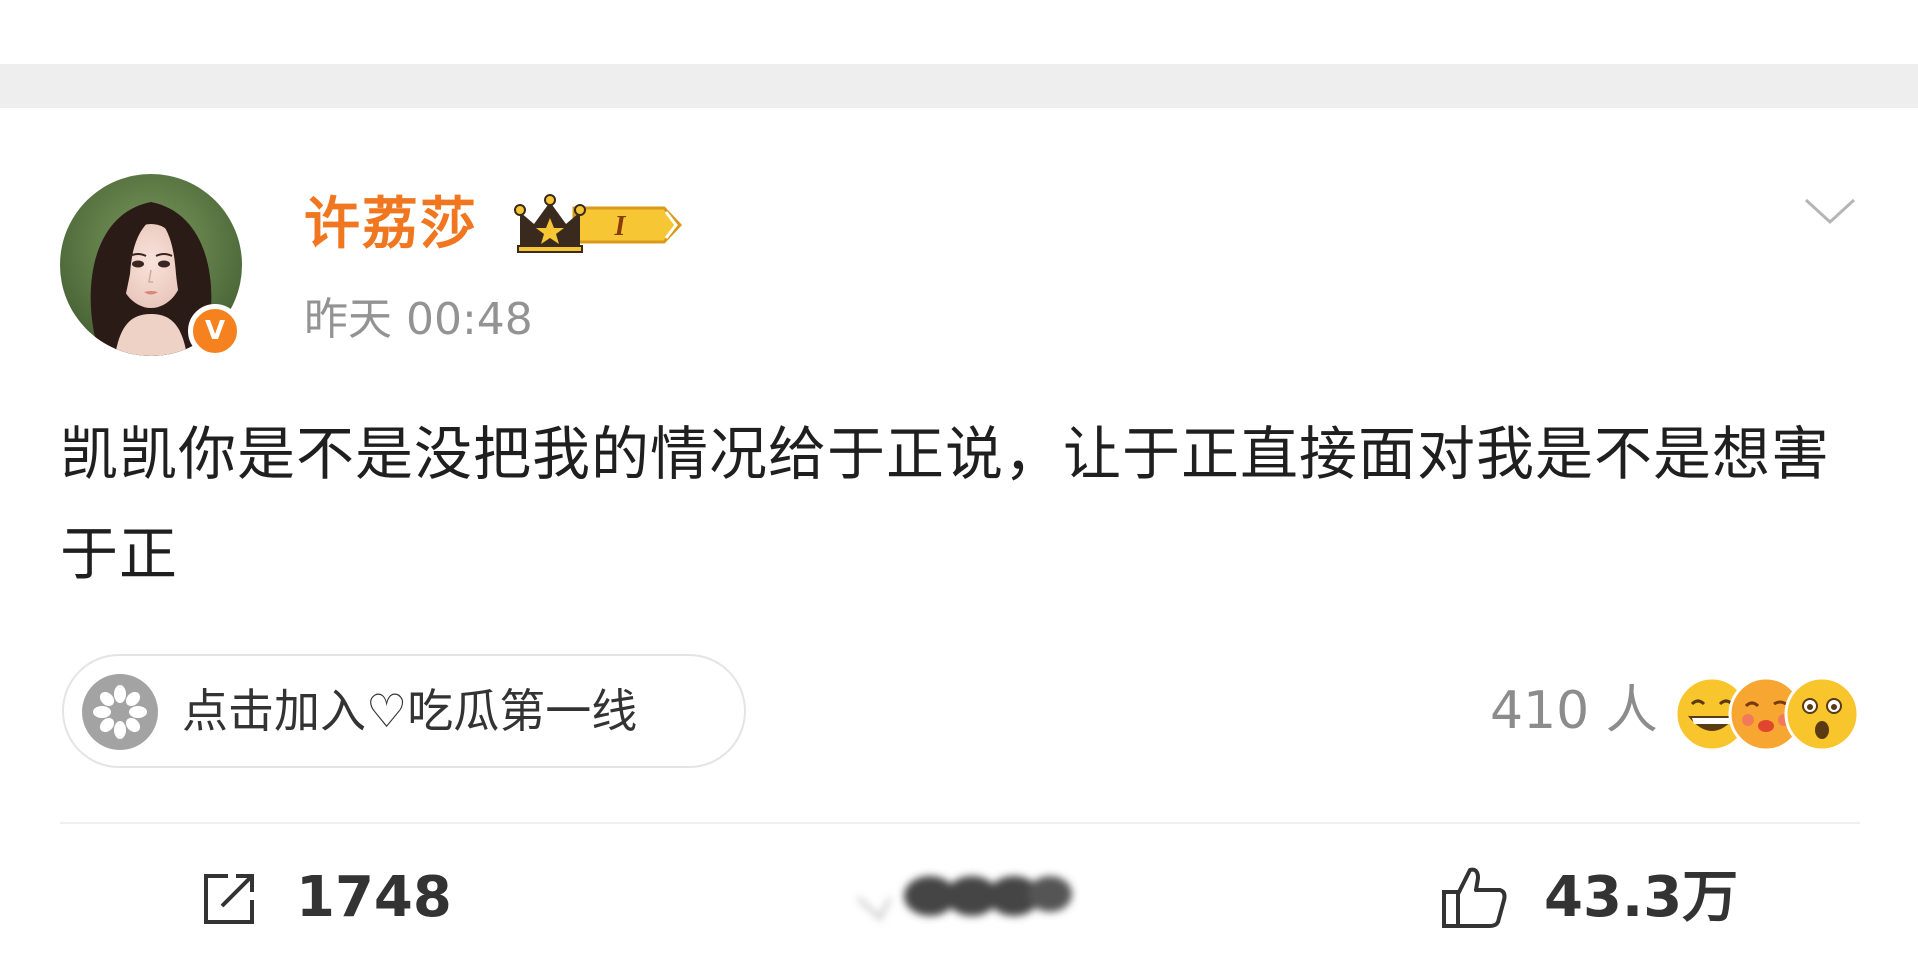 The height and width of the screenshot is (962, 1918). Describe the element at coordinates (1822, 714) in the screenshot. I see `surprised-face-icon` at that location.